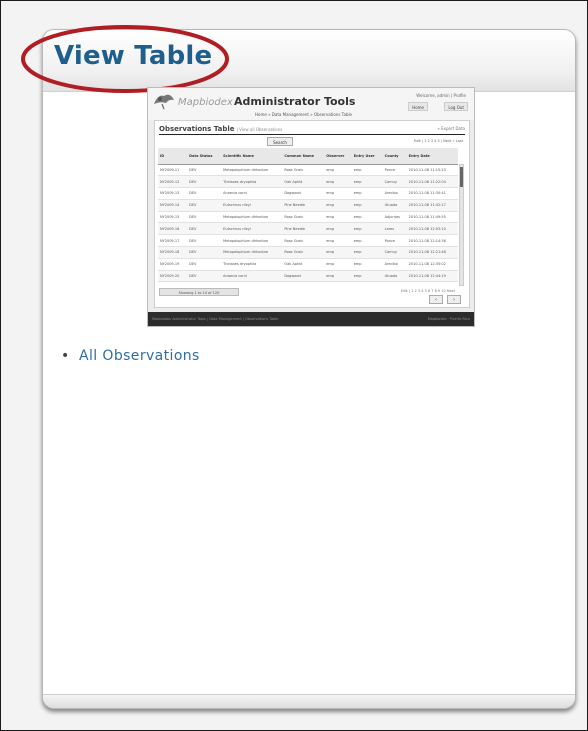  I want to click on table-cell: Thelaxes dryophila, so click(252, 182).